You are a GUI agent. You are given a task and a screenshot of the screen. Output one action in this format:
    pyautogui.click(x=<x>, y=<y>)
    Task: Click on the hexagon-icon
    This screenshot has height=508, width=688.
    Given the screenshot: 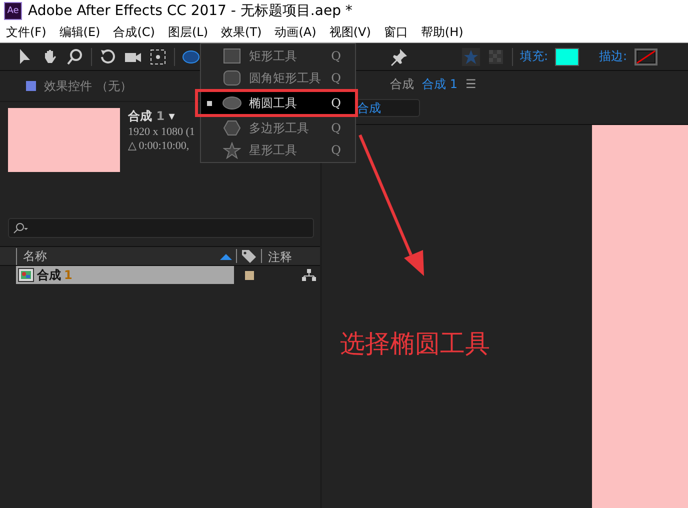 What is the action you would take?
    pyautogui.click(x=232, y=128)
    